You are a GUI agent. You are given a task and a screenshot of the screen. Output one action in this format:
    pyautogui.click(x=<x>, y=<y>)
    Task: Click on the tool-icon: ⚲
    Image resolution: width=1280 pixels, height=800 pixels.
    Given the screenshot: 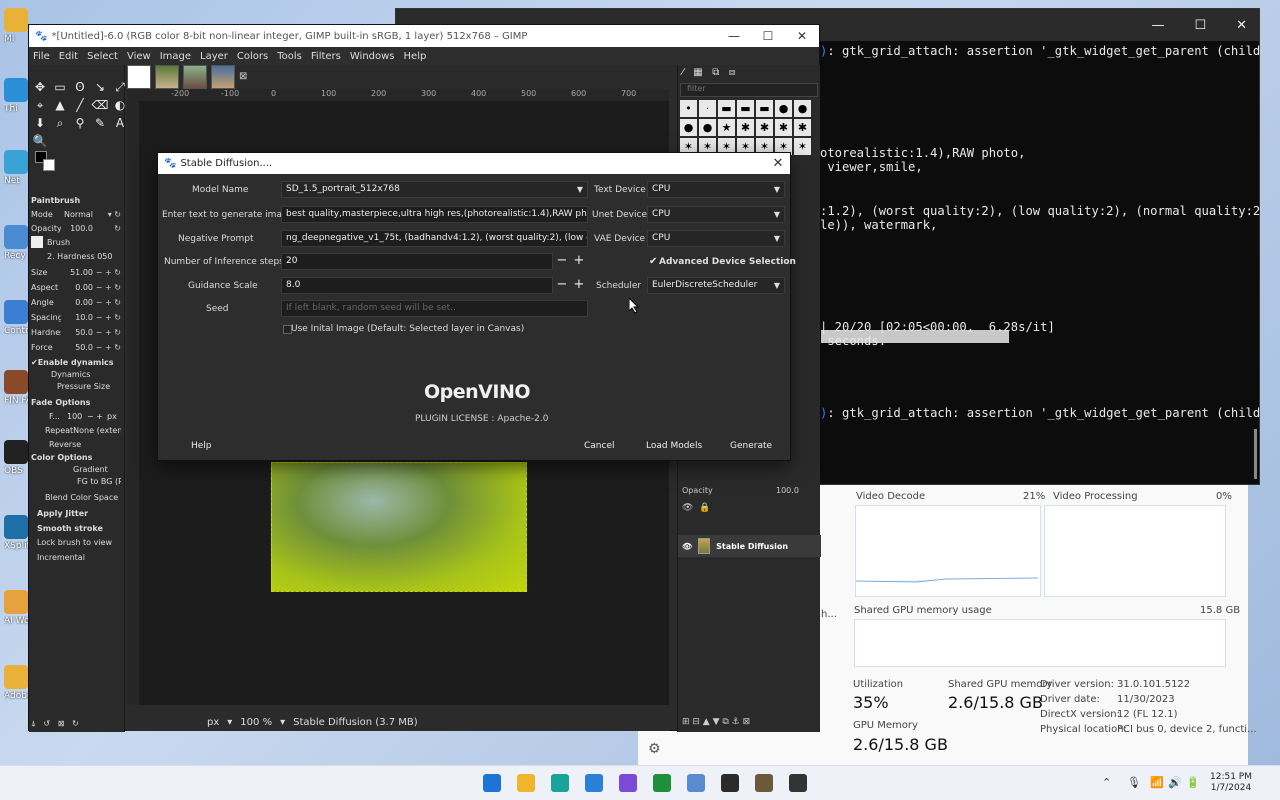 What is the action you would take?
    pyautogui.click(x=80, y=123)
    